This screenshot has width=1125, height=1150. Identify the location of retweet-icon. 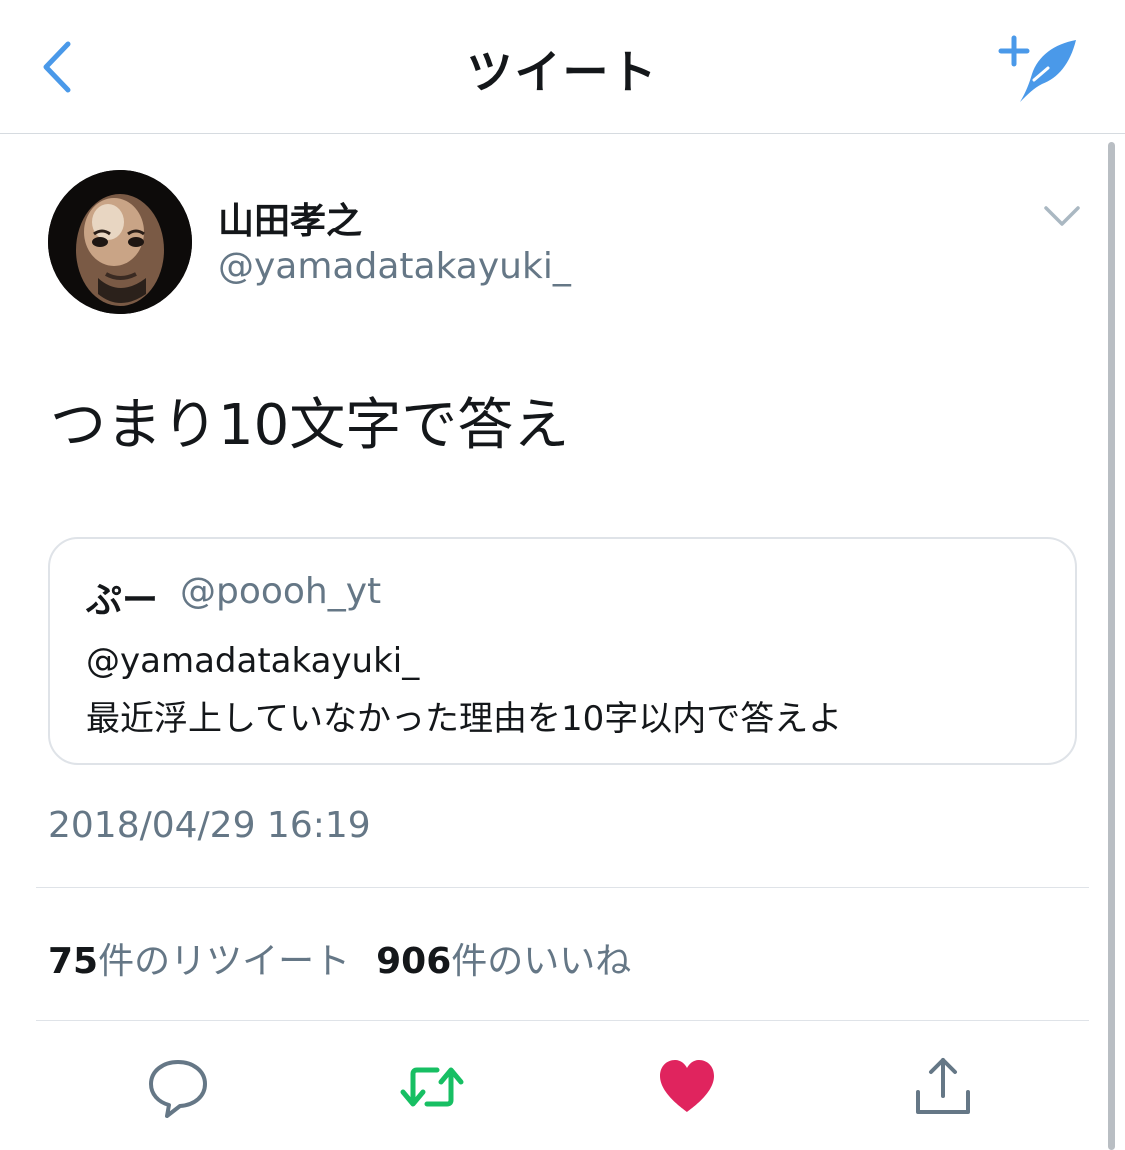
(432, 1087).